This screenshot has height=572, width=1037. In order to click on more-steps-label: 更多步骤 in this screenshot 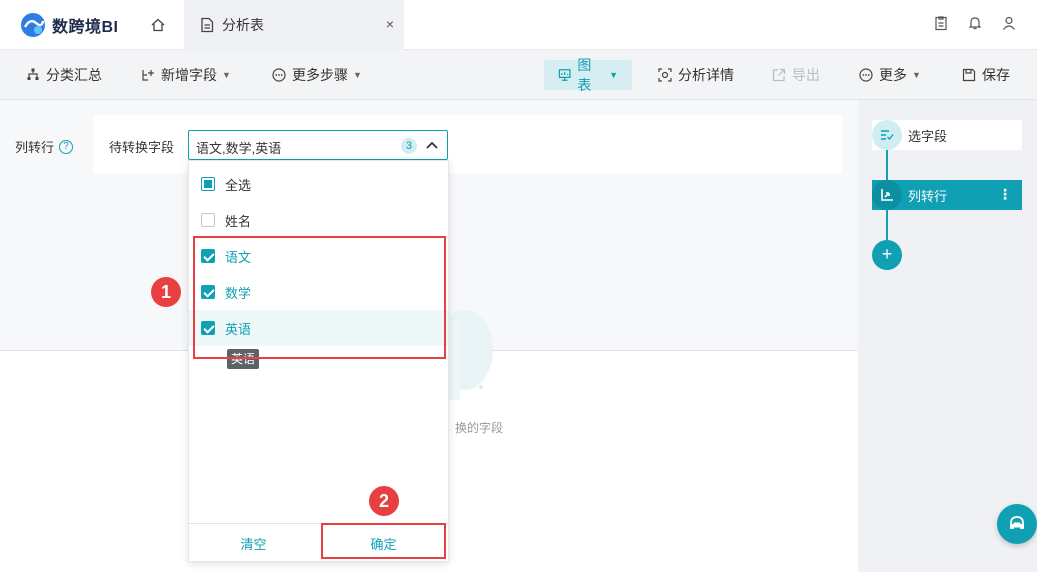, I will do `click(320, 75)`.